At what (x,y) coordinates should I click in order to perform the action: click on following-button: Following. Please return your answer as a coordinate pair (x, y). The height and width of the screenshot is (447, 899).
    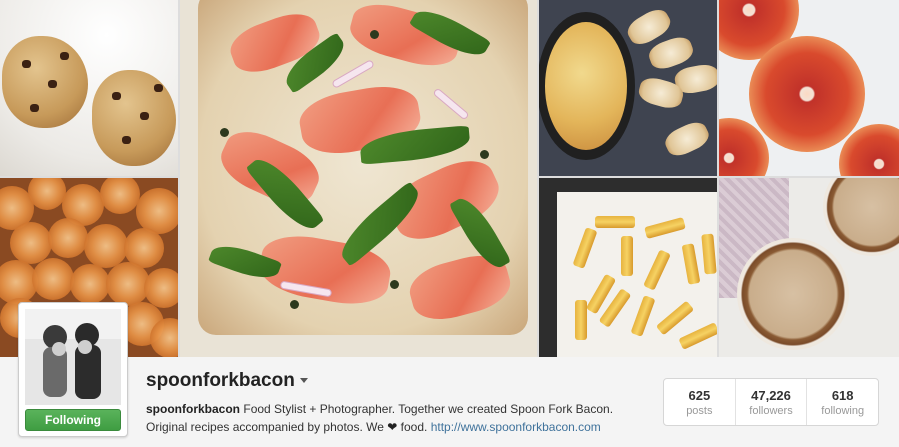
    Looking at the image, I should click on (73, 420).